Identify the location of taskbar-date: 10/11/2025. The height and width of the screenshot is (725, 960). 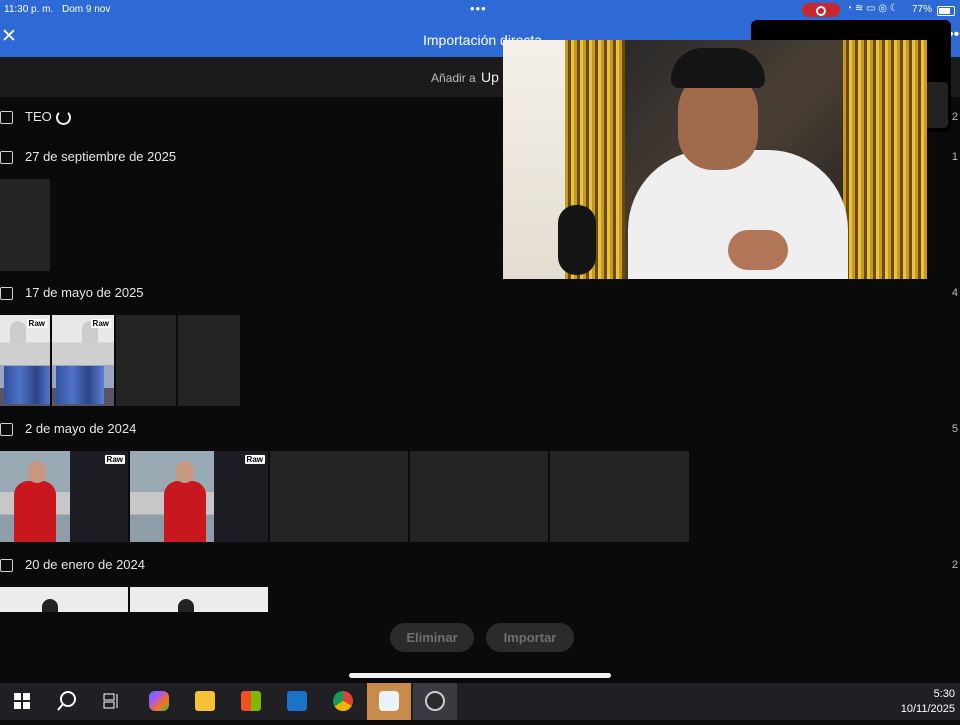
(927, 709).